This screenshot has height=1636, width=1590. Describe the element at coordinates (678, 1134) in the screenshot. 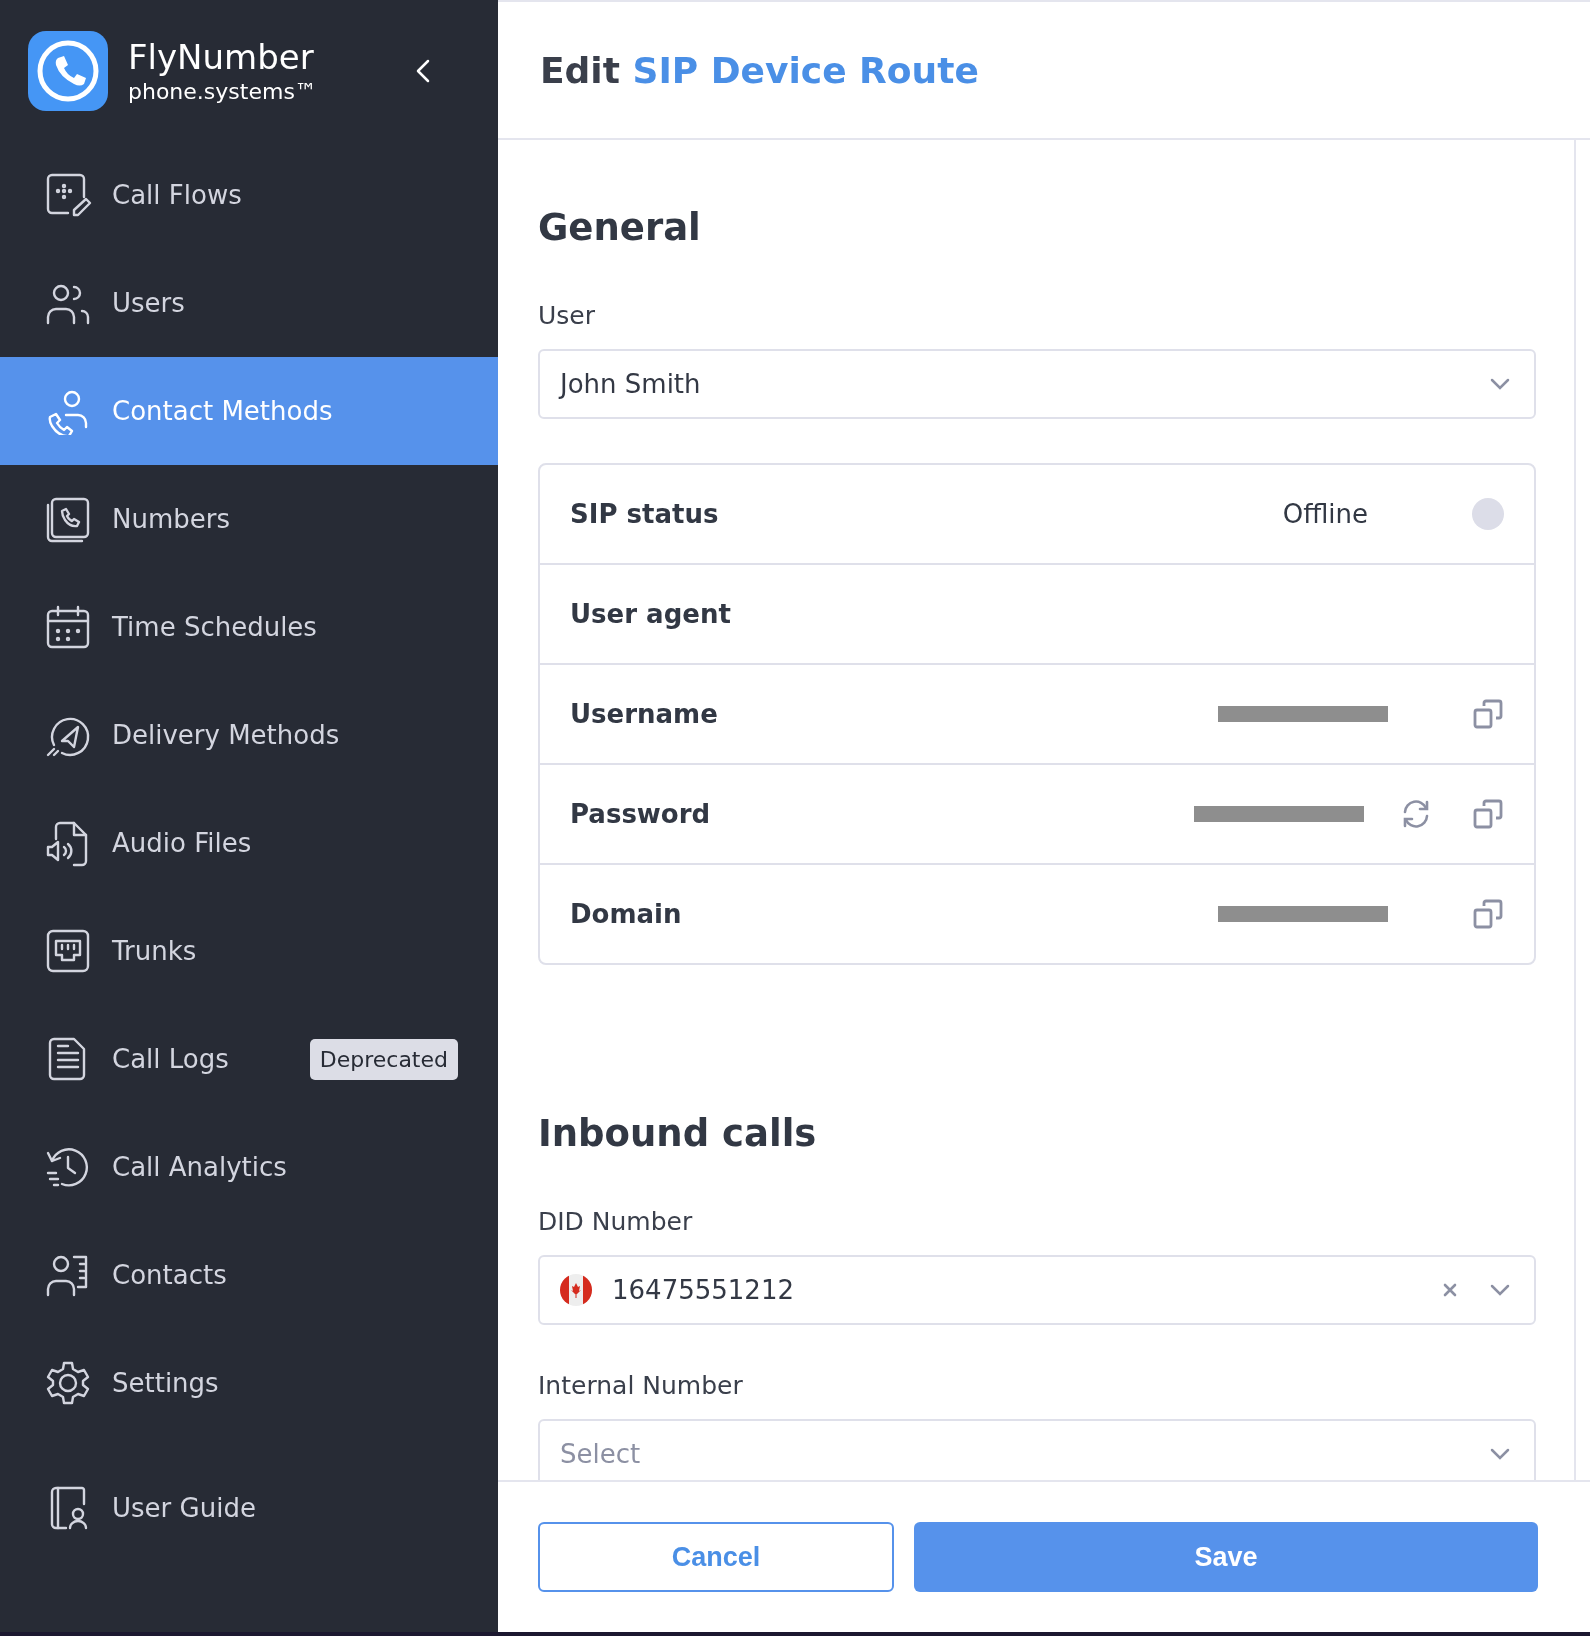

I see `section-heading: Inbound calls` at that location.